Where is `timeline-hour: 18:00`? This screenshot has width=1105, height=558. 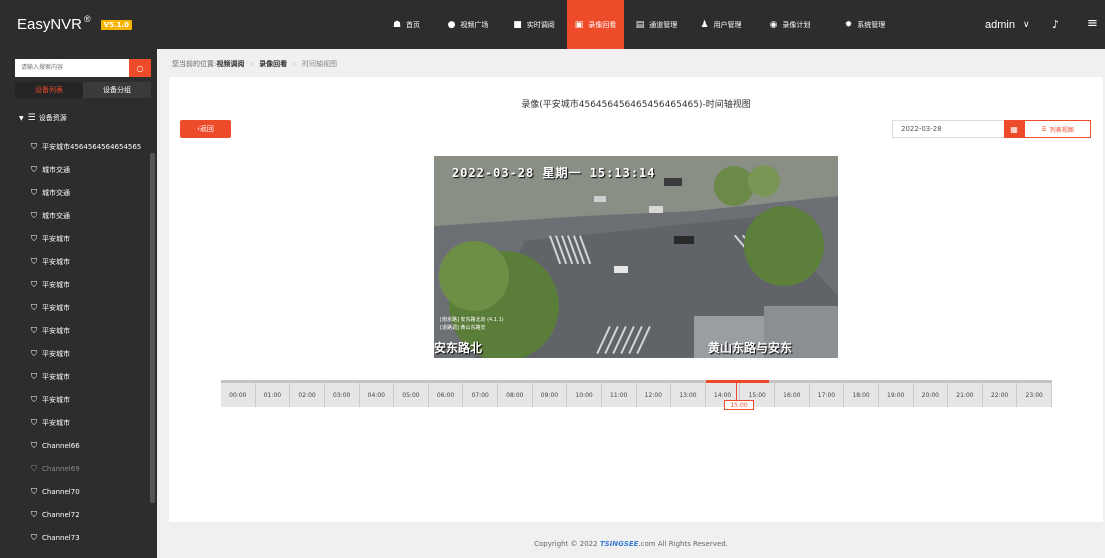 timeline-hour: 18:00 is located at coordinates (861, 395).